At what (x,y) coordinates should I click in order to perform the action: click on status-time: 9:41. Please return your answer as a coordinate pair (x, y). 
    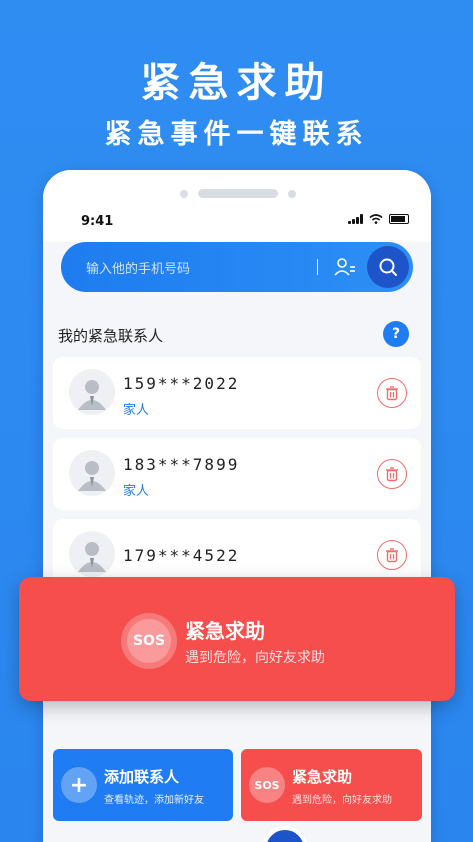
    Looking at the image, I should click on (97, 221).